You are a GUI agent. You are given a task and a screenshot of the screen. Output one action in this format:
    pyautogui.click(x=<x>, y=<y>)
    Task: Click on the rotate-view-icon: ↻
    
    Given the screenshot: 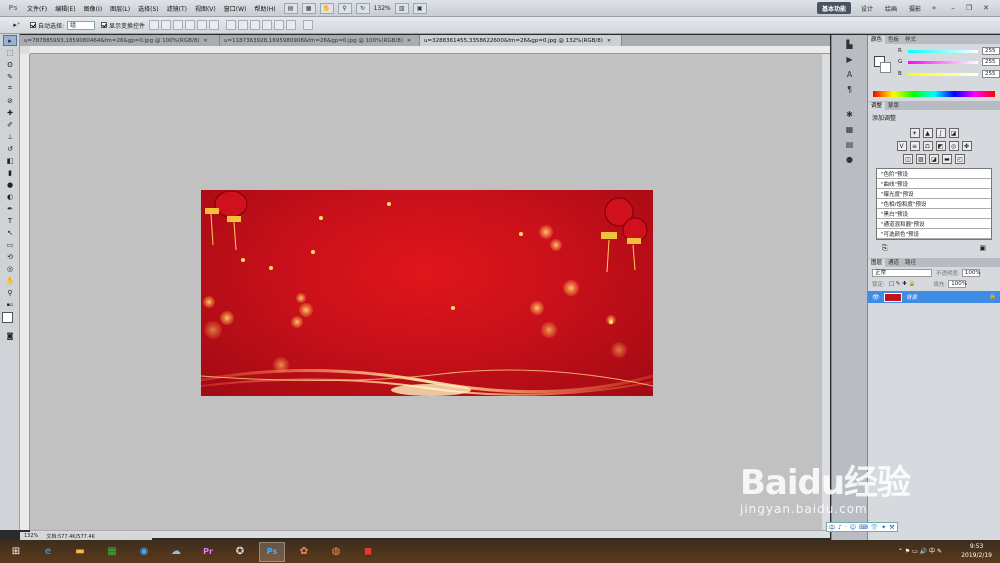 What is the action you would take?
    pyautogui.click(x=362, y=8)
    